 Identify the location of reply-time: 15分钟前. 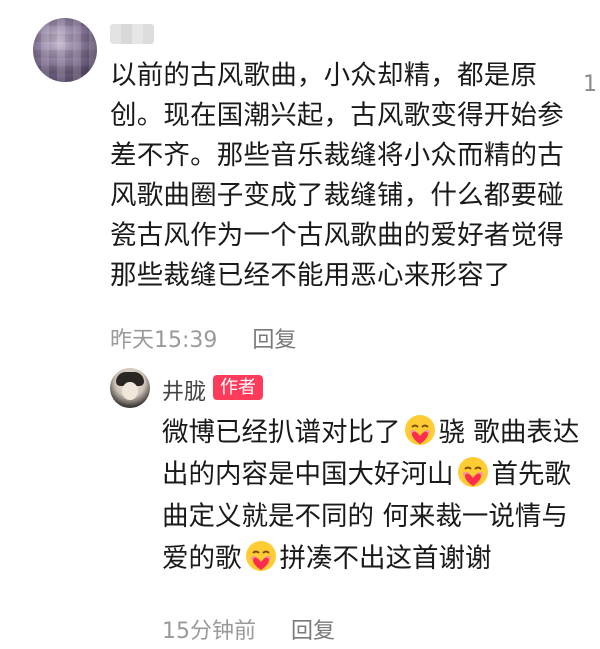
(209, 631).